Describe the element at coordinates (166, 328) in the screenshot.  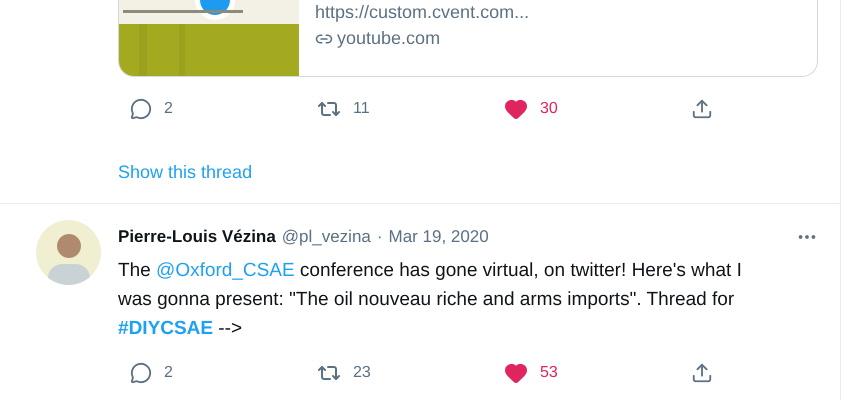
I see `hashtag-link: #DIYCSAE` at that location.